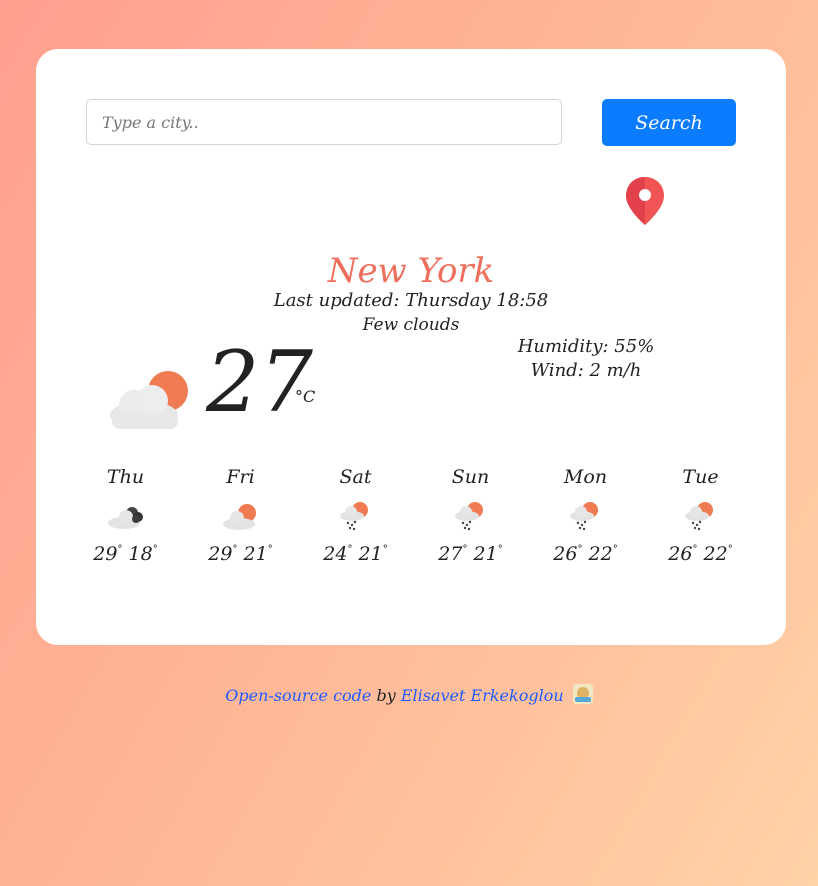  What do you see at coordinates (324, 122) in the screenshot?
I see `city-search-input` at bounding box center [324, 122].